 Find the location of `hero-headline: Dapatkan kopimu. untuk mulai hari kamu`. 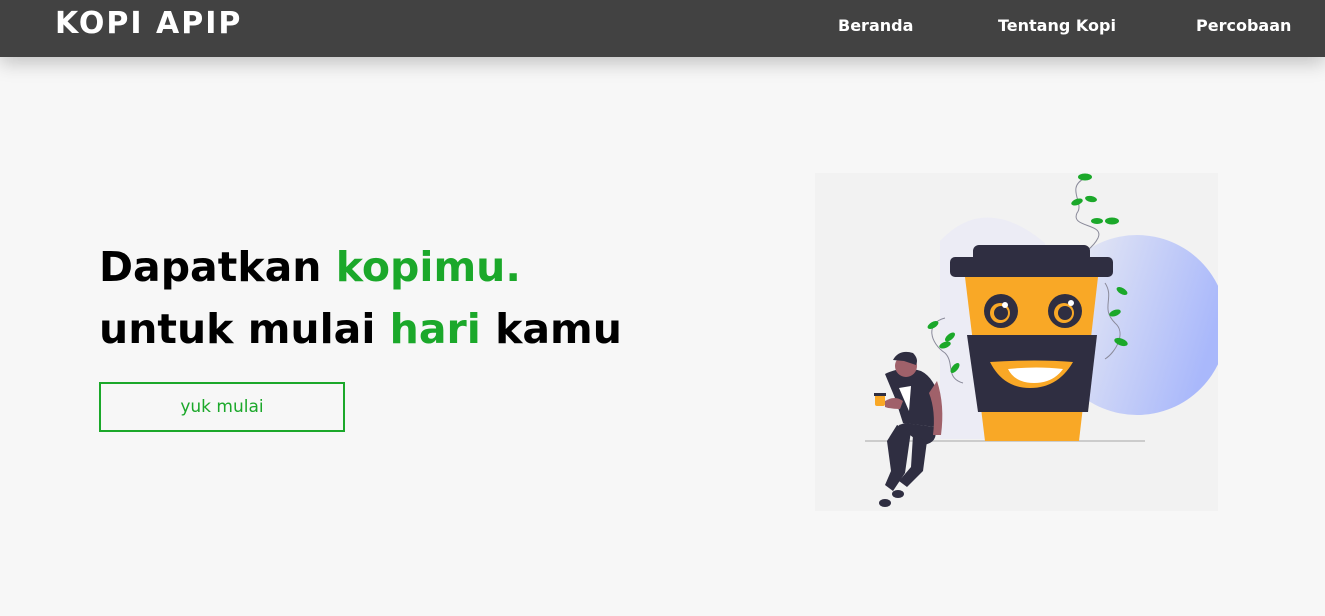

hero-headline: Dapatkan kopimu. untuk mulai hari kamu is located at coordinates (360, 298).